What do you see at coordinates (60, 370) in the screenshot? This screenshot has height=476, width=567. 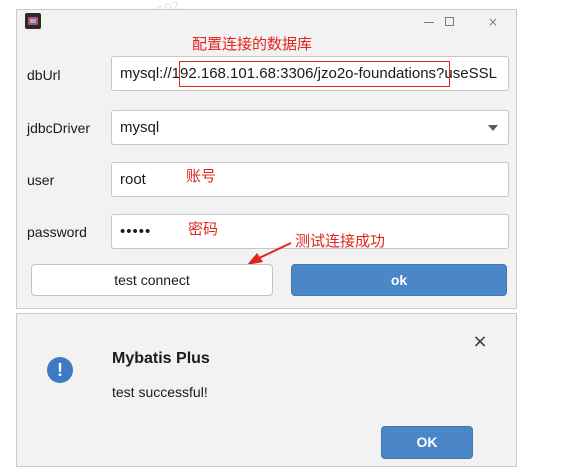 I see `info-icon: !` at bounding box center [60, 370].